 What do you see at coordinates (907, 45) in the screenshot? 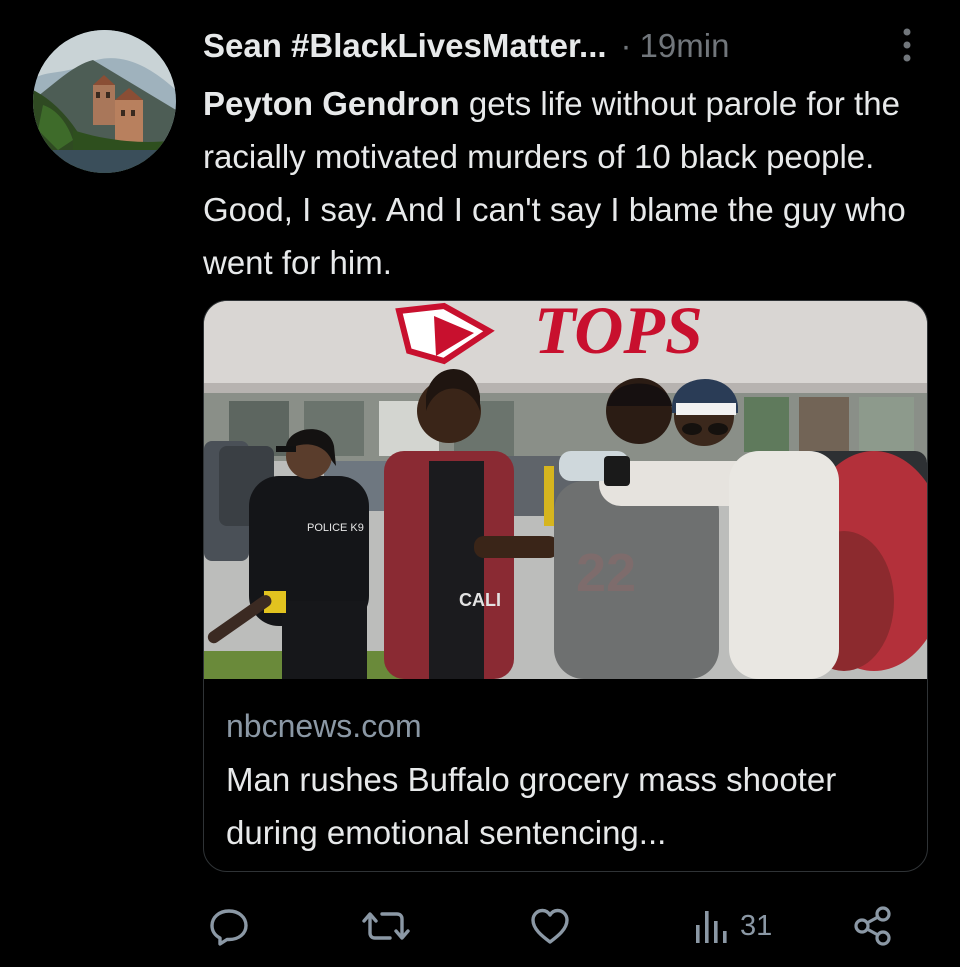
I see `vertical-dots-icon` at bounding box center [907, 45].